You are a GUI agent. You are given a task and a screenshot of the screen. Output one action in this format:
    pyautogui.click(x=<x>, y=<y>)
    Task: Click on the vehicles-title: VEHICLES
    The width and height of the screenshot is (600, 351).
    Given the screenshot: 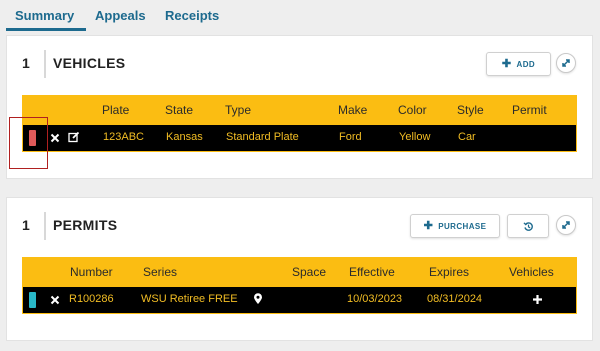 What is the action you would take?
    pyautogui.click(x=89, y=63)
    